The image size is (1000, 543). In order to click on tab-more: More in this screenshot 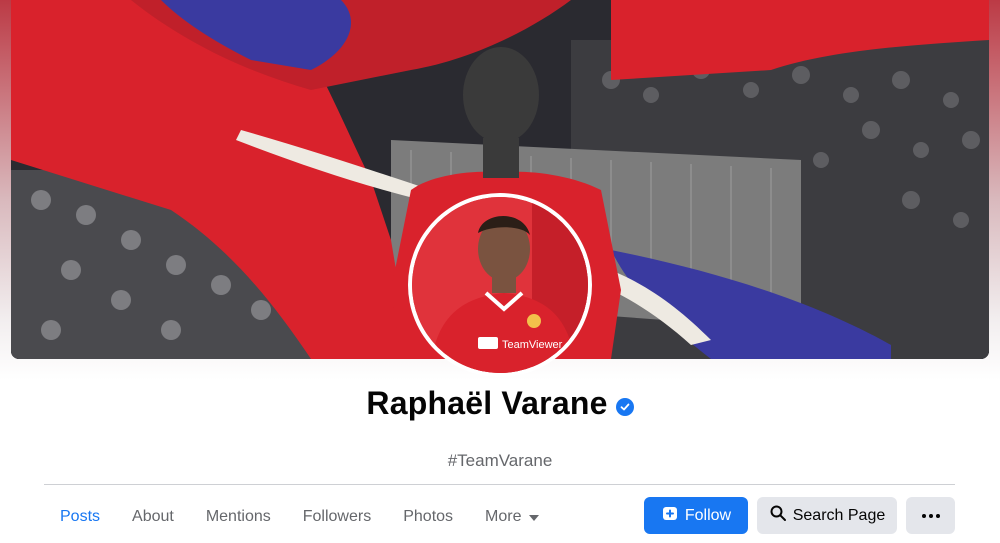, I will do `click(512, 517)`.